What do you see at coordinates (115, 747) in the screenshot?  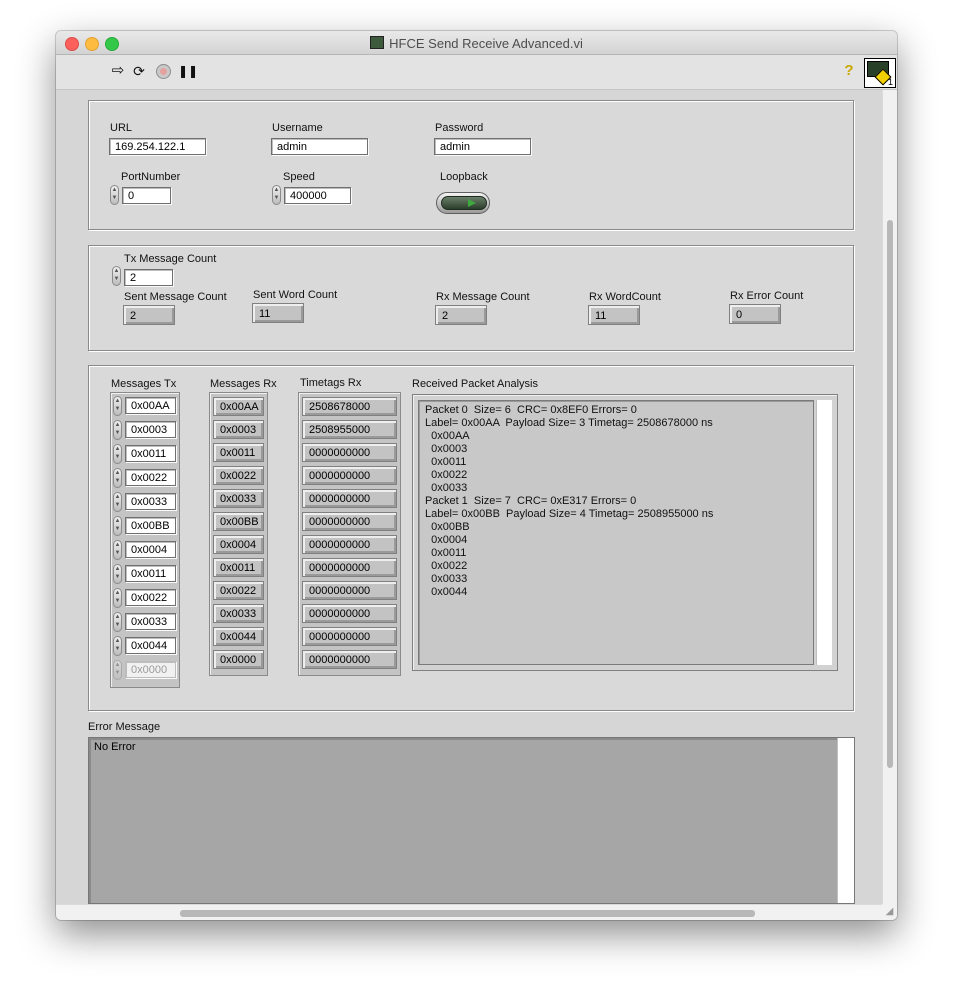 I see `error-message-text: No Error` at bounding box center [115, 747].